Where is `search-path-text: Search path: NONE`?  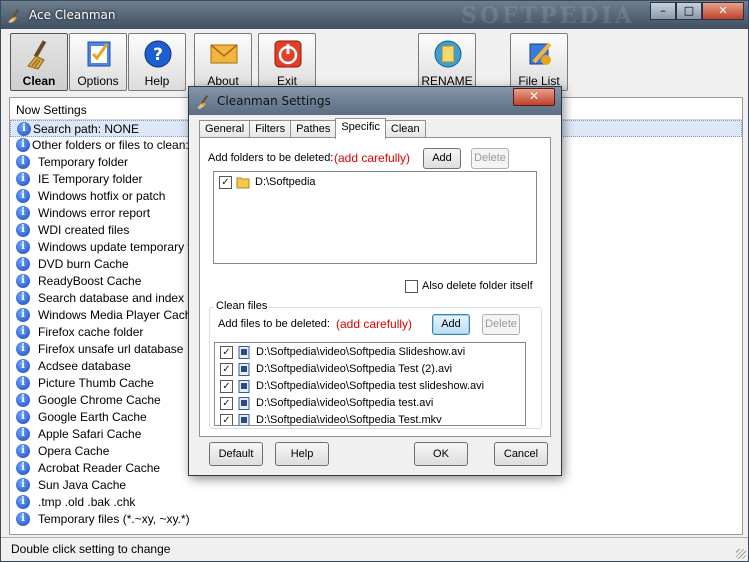 search-path-text: Search path: NONE is located at coordinates (86, 129).